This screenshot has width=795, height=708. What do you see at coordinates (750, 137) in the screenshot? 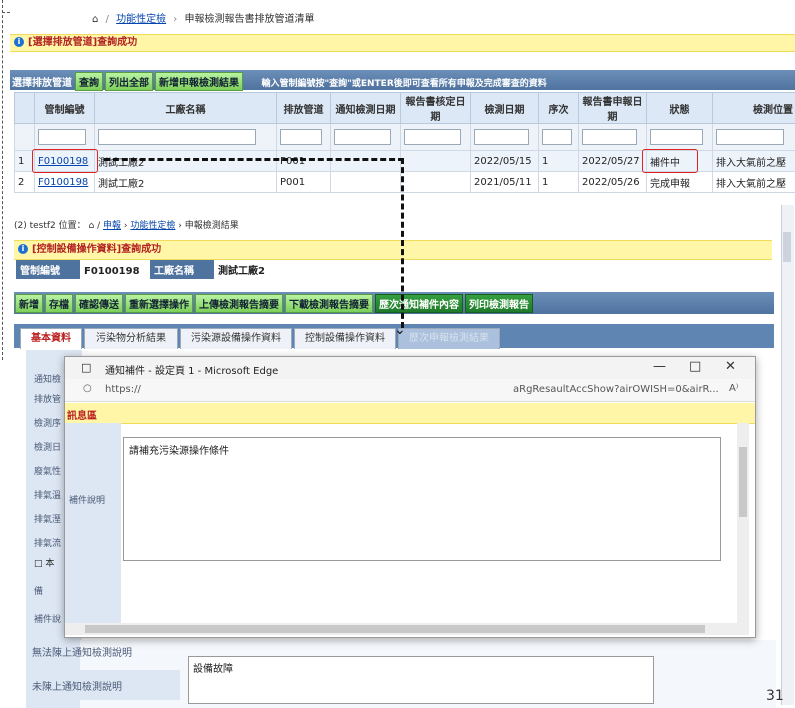
I see `filter-input-location` at bounding box center [750, 137].